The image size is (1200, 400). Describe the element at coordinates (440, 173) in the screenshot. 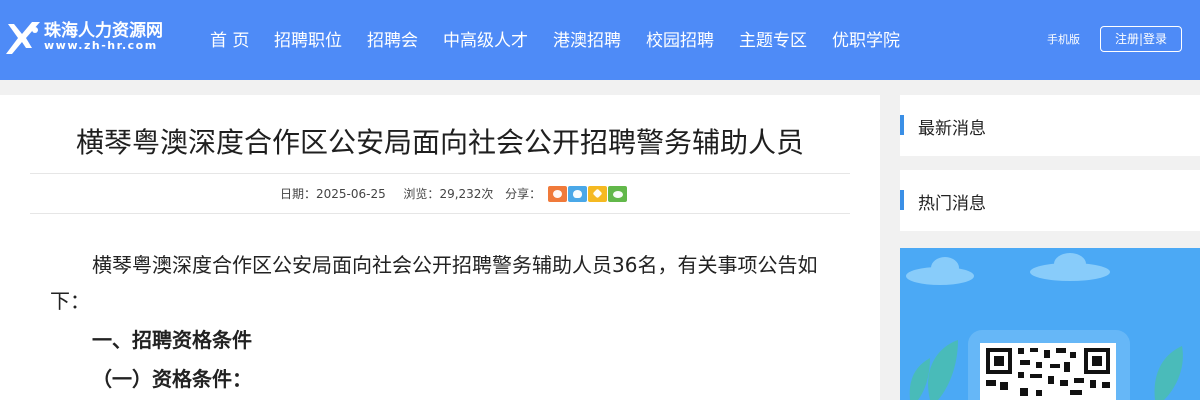

I see `divider-top` at that location.